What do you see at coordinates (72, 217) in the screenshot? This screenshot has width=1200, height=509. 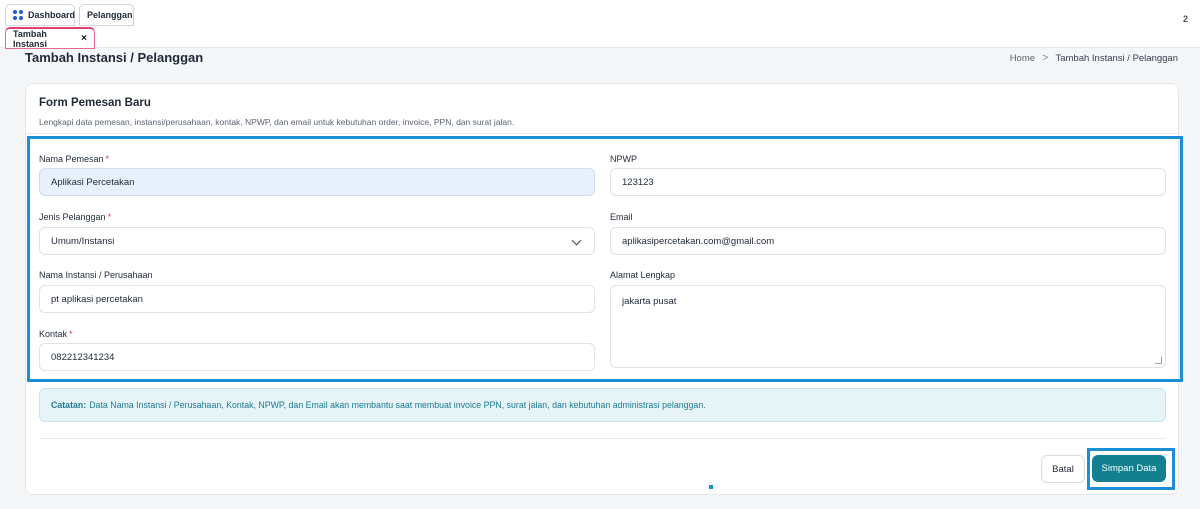 I see `jenis-pelanggan-label-text: Jenis Pelanggan` at bounding box center [72, 217].